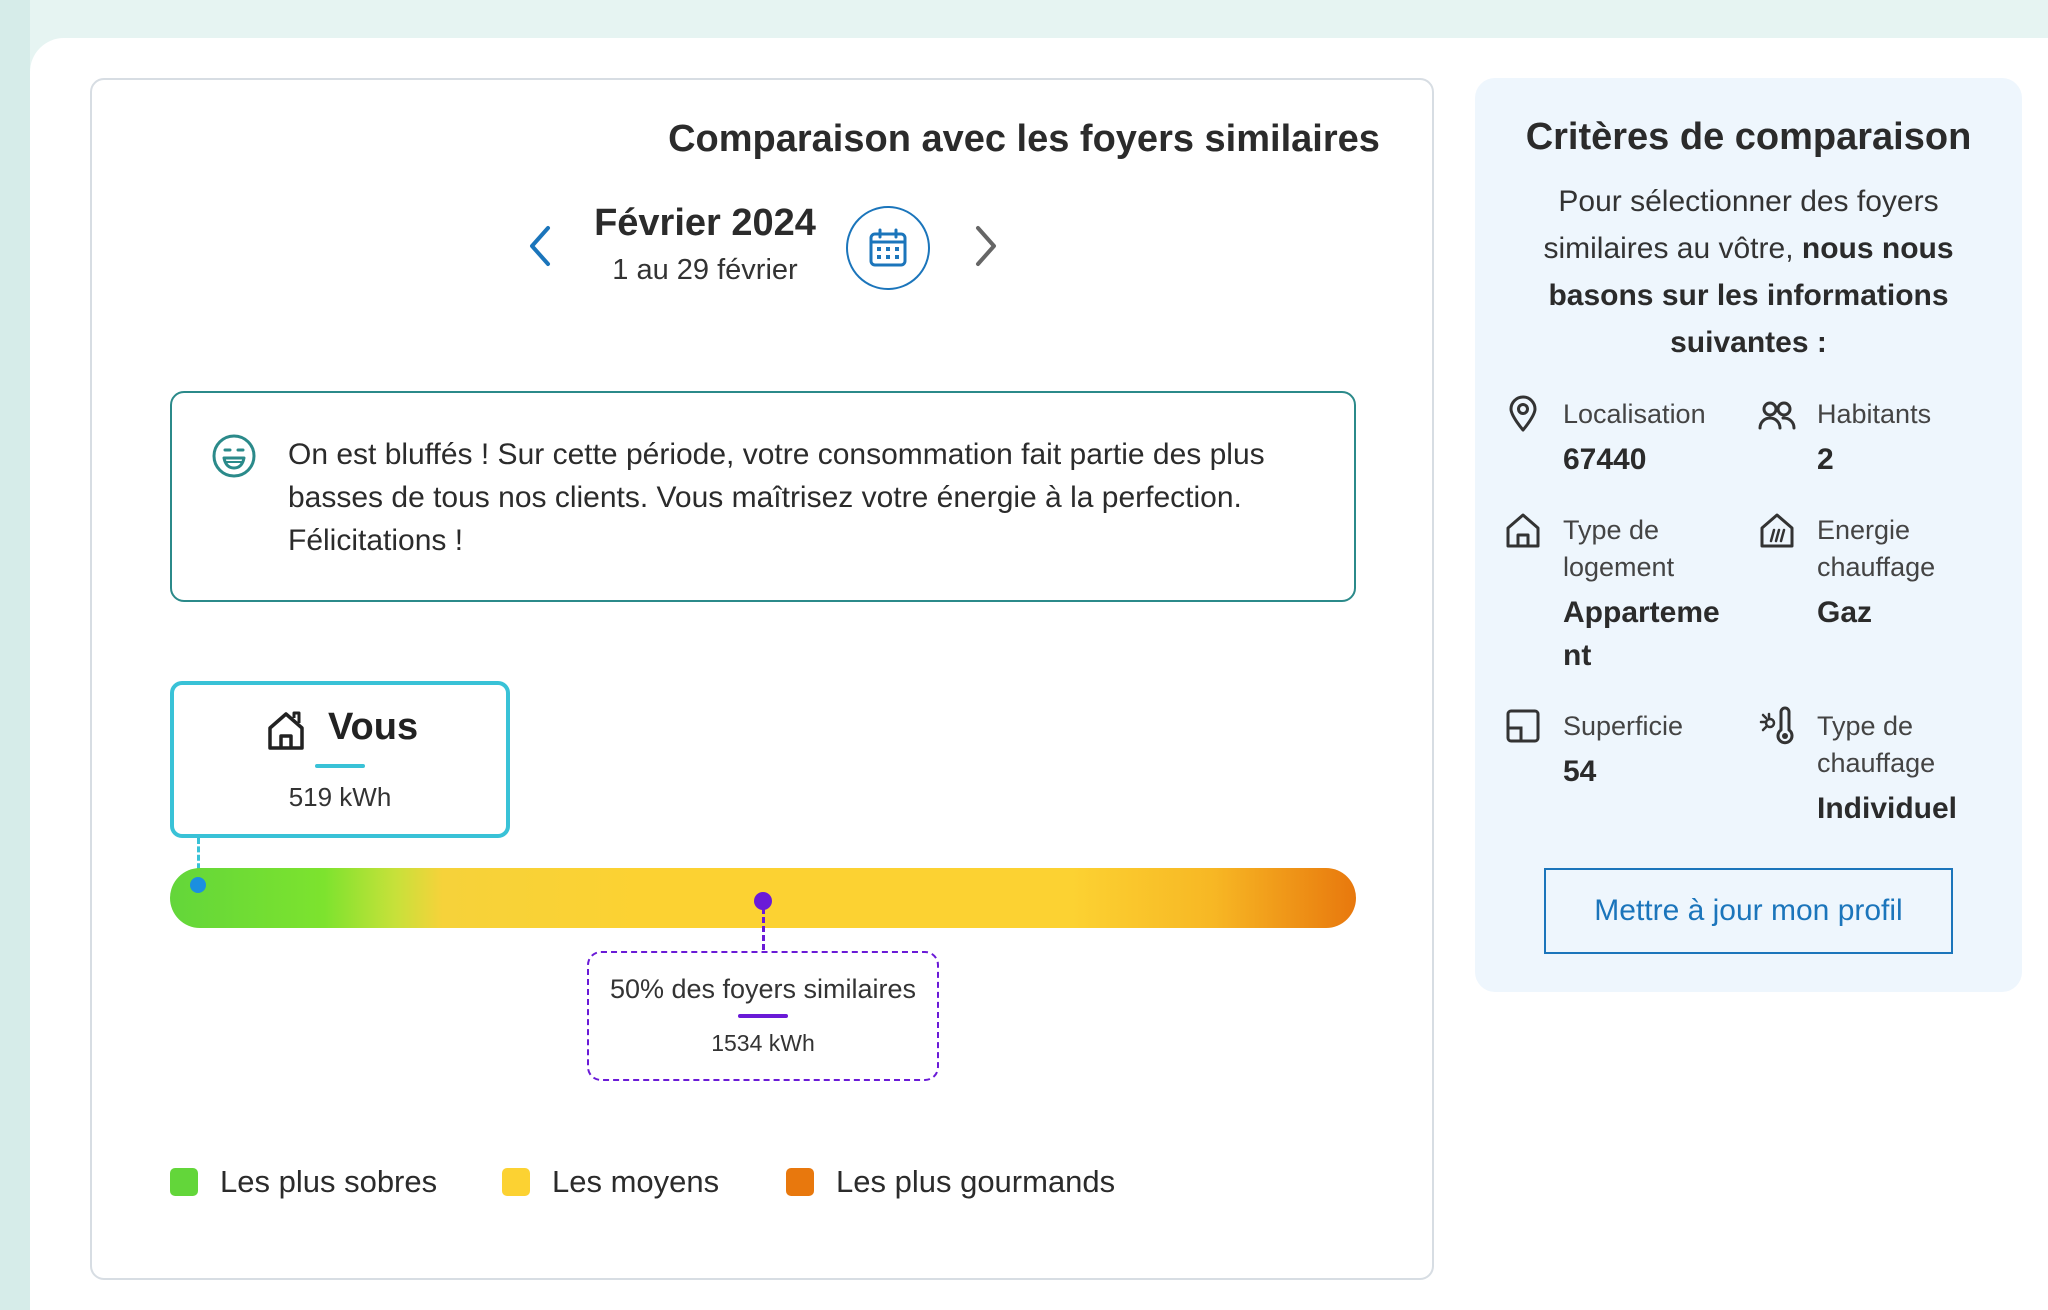 The width and height of the screenshot is (2048, 1310). Describe the element at coordinates (1825, 459) in the screenshot. I see `criterion-value-habitants: 2` at that location.